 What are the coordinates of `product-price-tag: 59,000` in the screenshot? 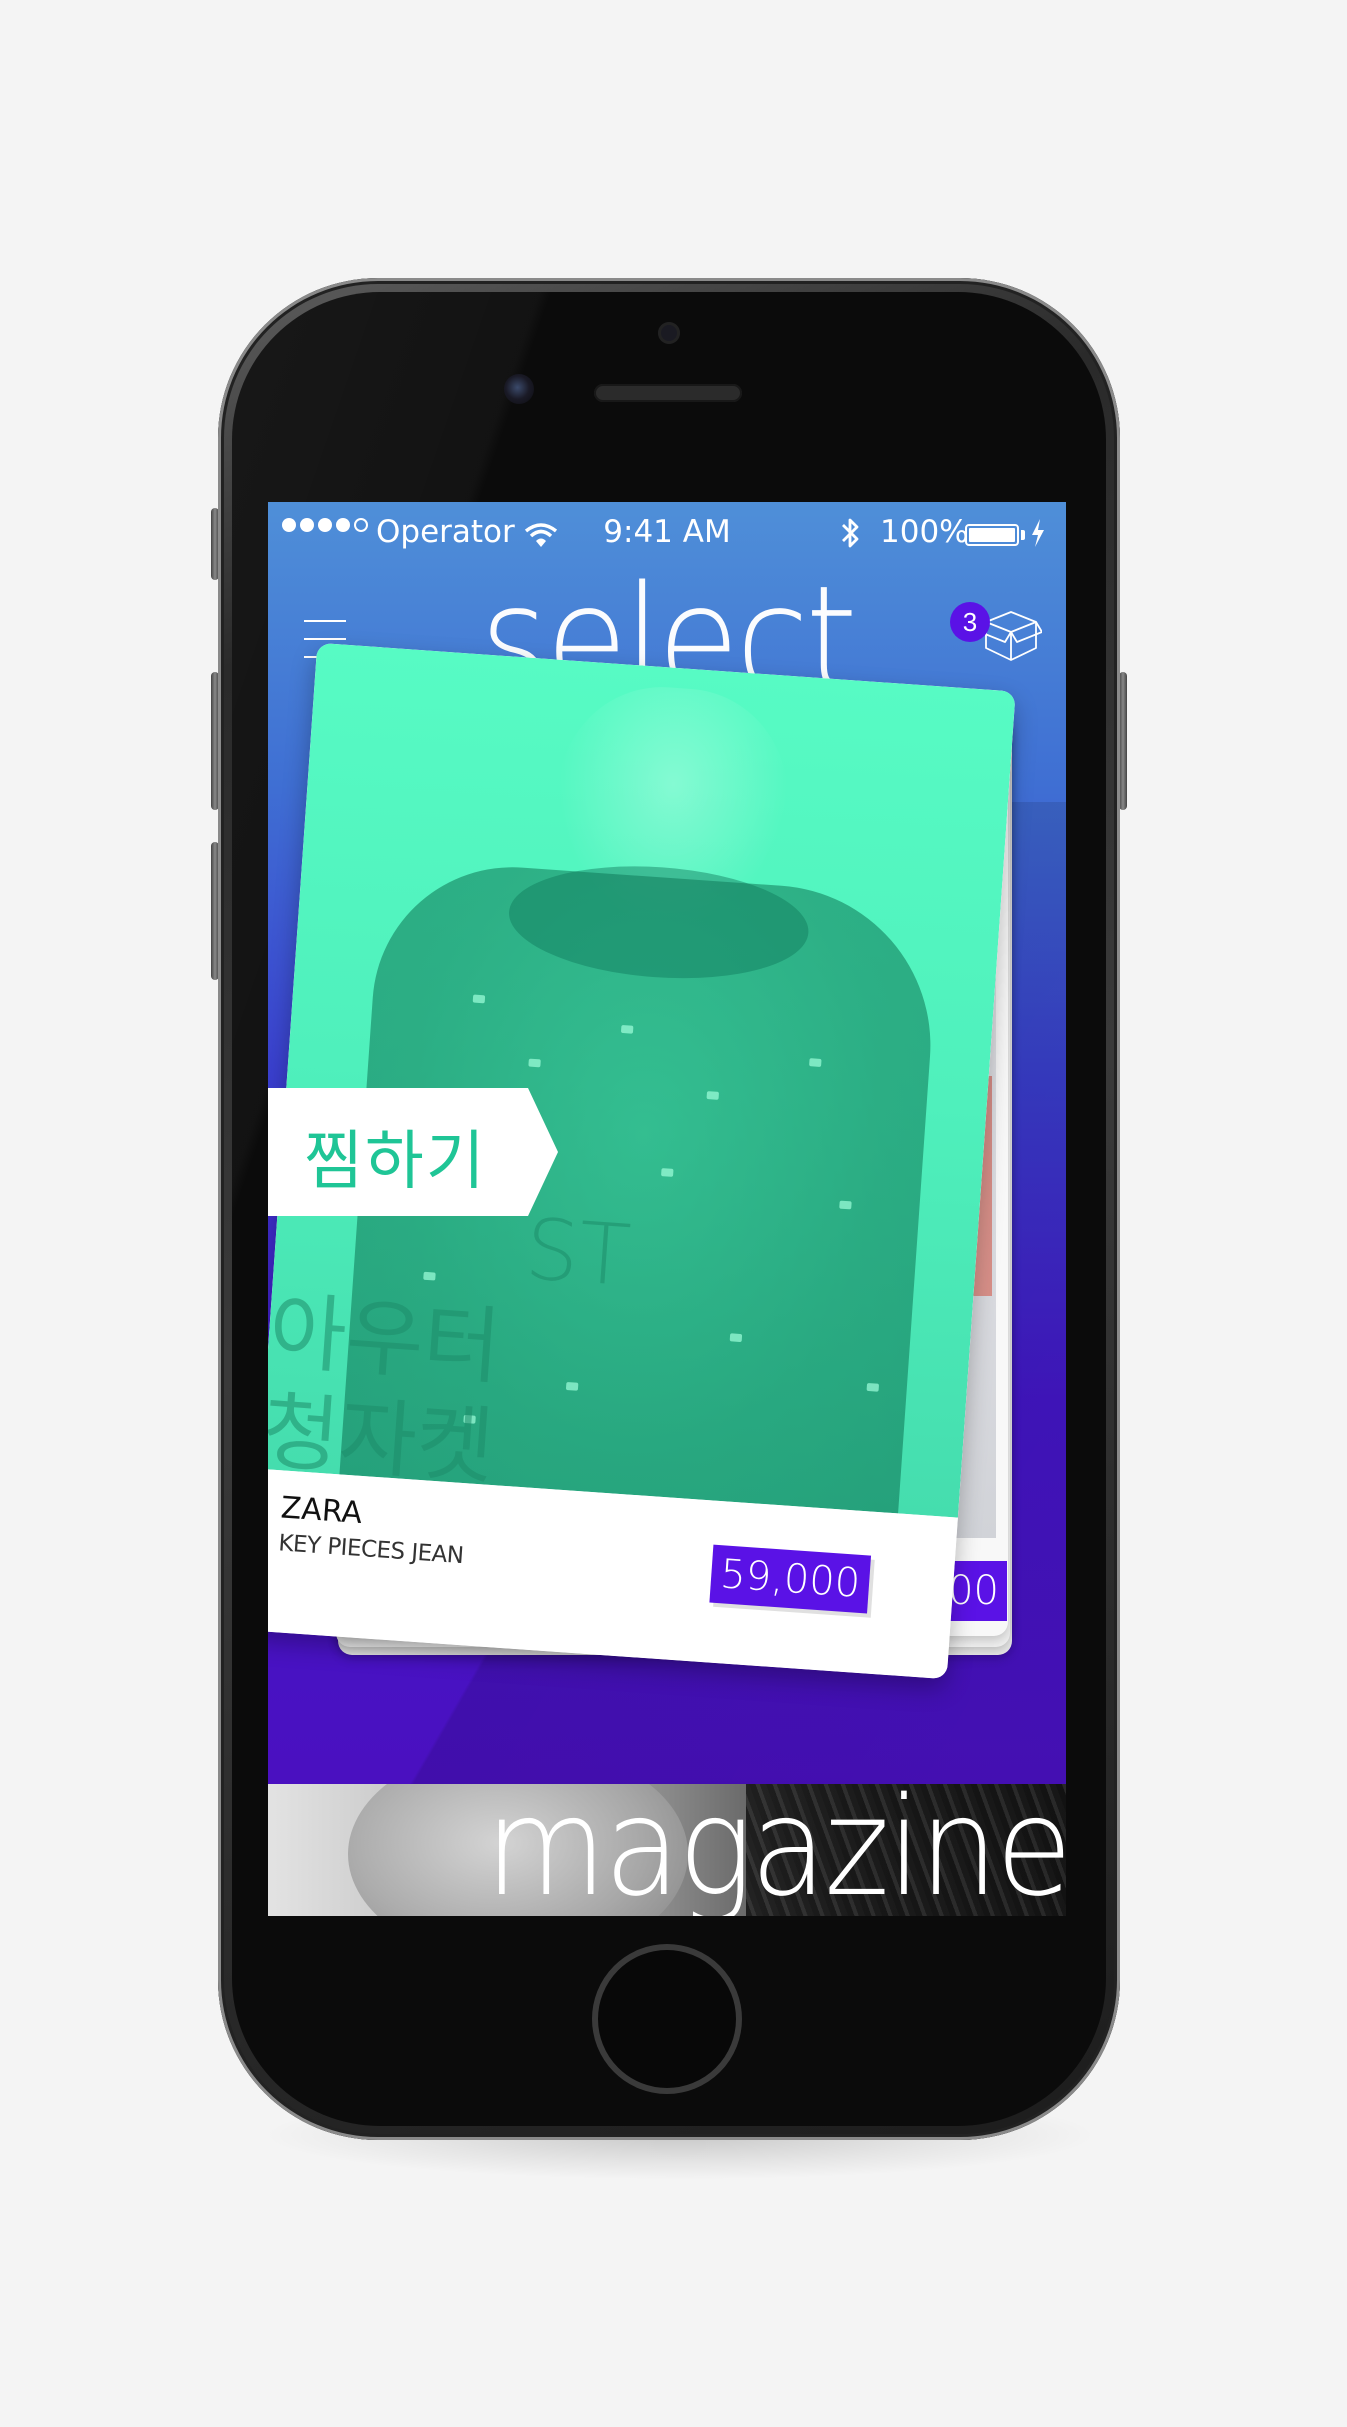 It's located at (790, 1579).